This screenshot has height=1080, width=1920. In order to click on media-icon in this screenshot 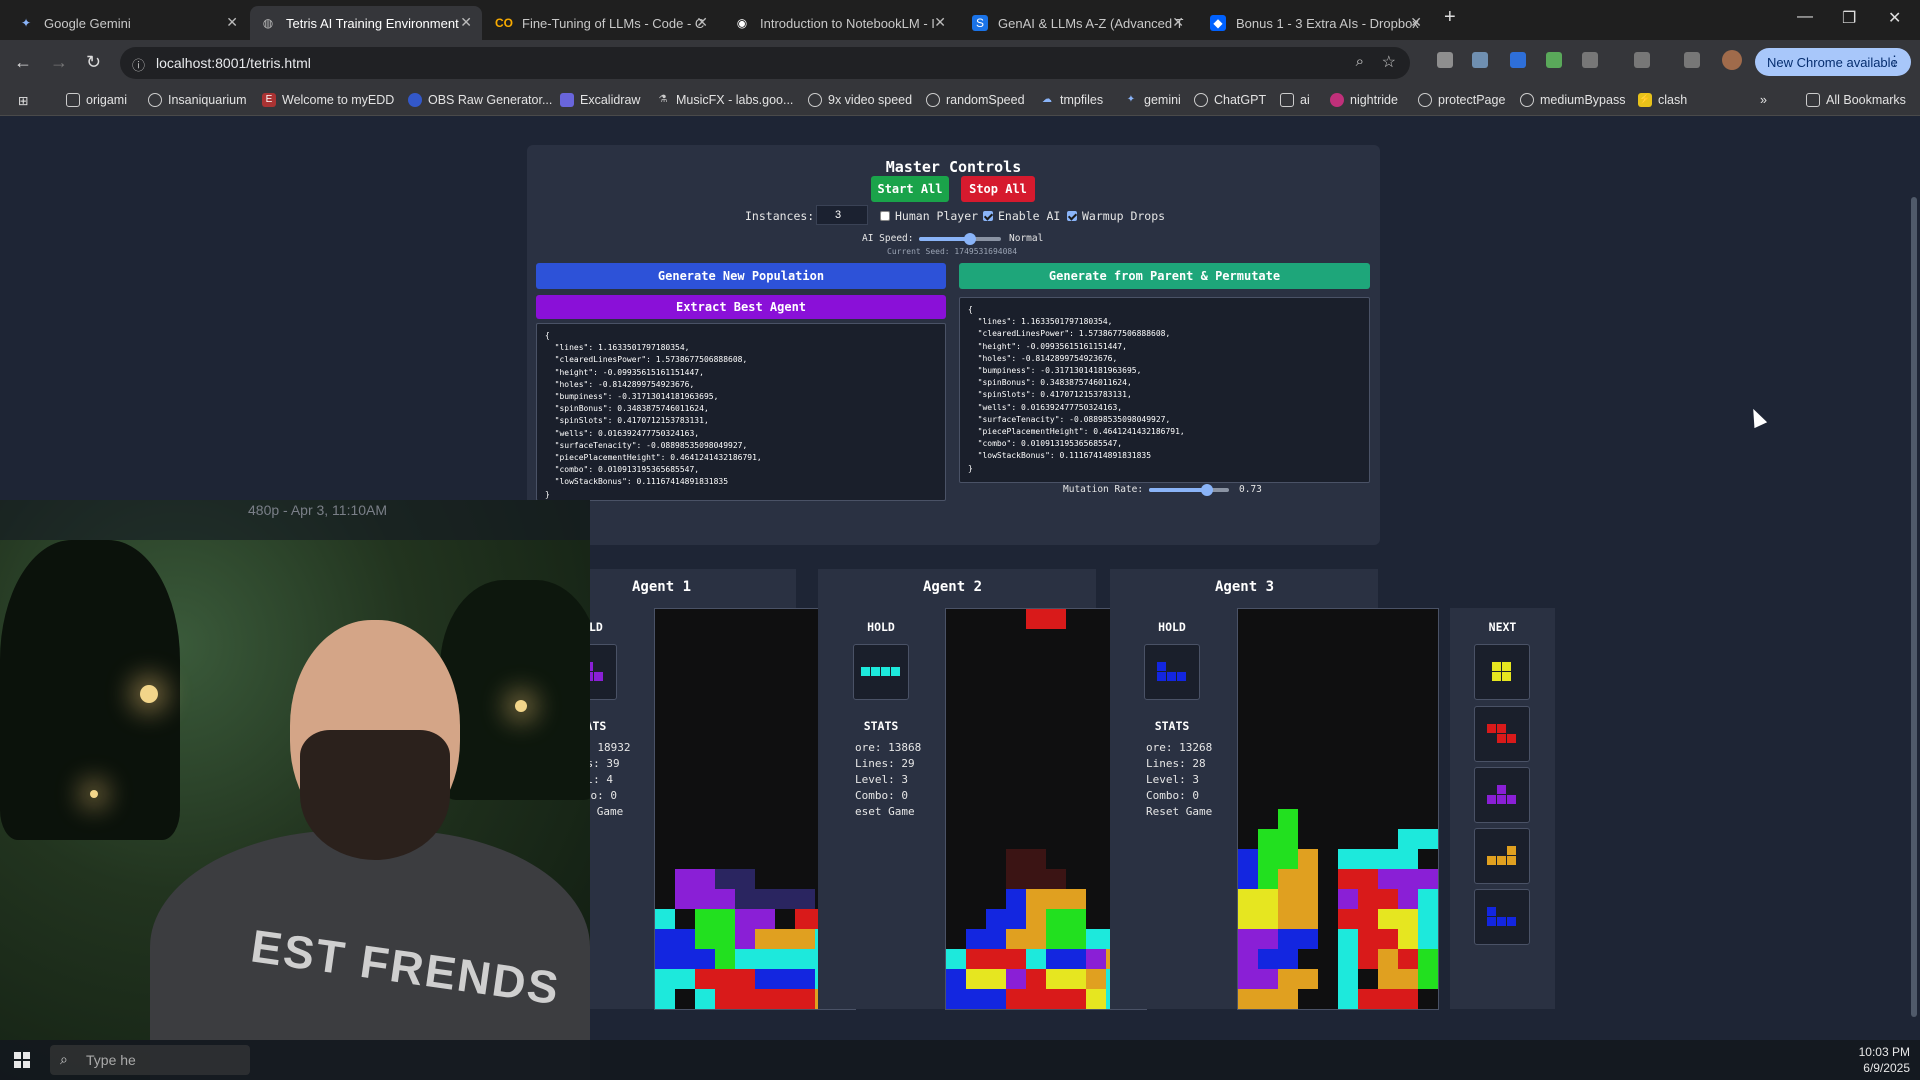, I will do `click(1692, 60)`.